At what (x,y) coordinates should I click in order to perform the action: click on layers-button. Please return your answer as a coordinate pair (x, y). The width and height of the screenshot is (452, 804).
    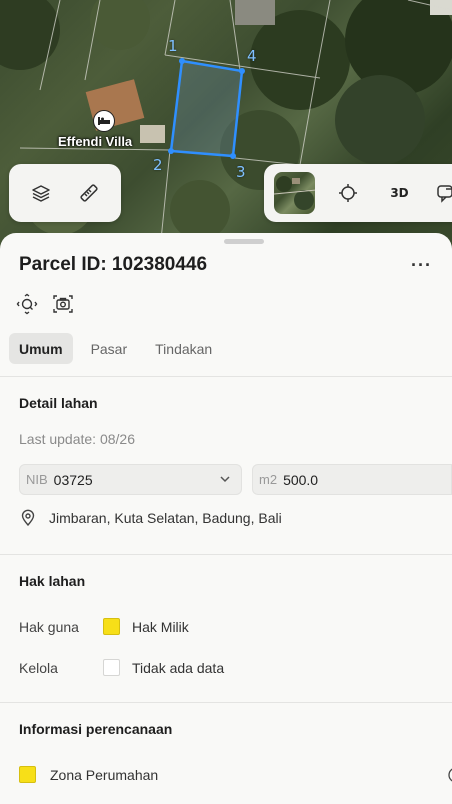
    Looking at the image, I should click on (41, 193).